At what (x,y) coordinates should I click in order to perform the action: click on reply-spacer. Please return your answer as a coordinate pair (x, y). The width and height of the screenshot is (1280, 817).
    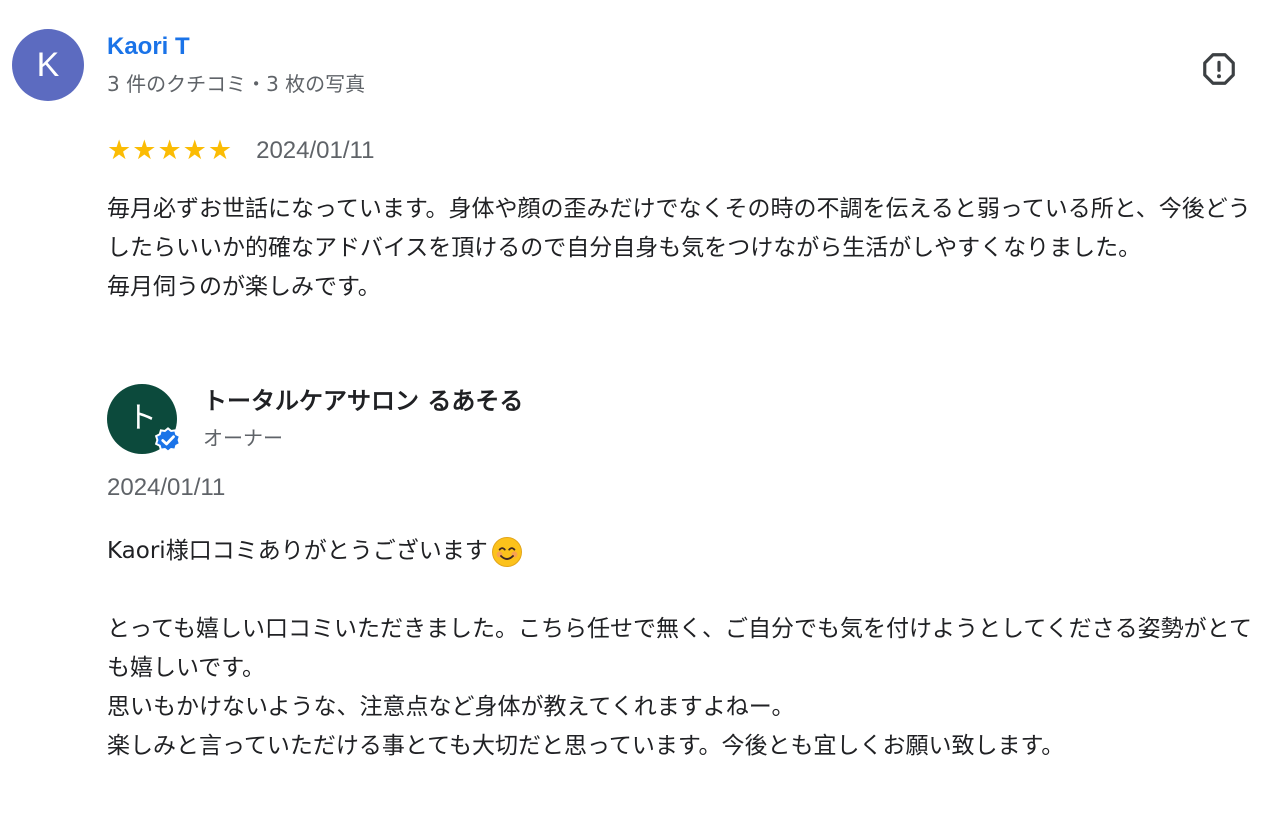
    Looking at the image, I should click on (687, 590).